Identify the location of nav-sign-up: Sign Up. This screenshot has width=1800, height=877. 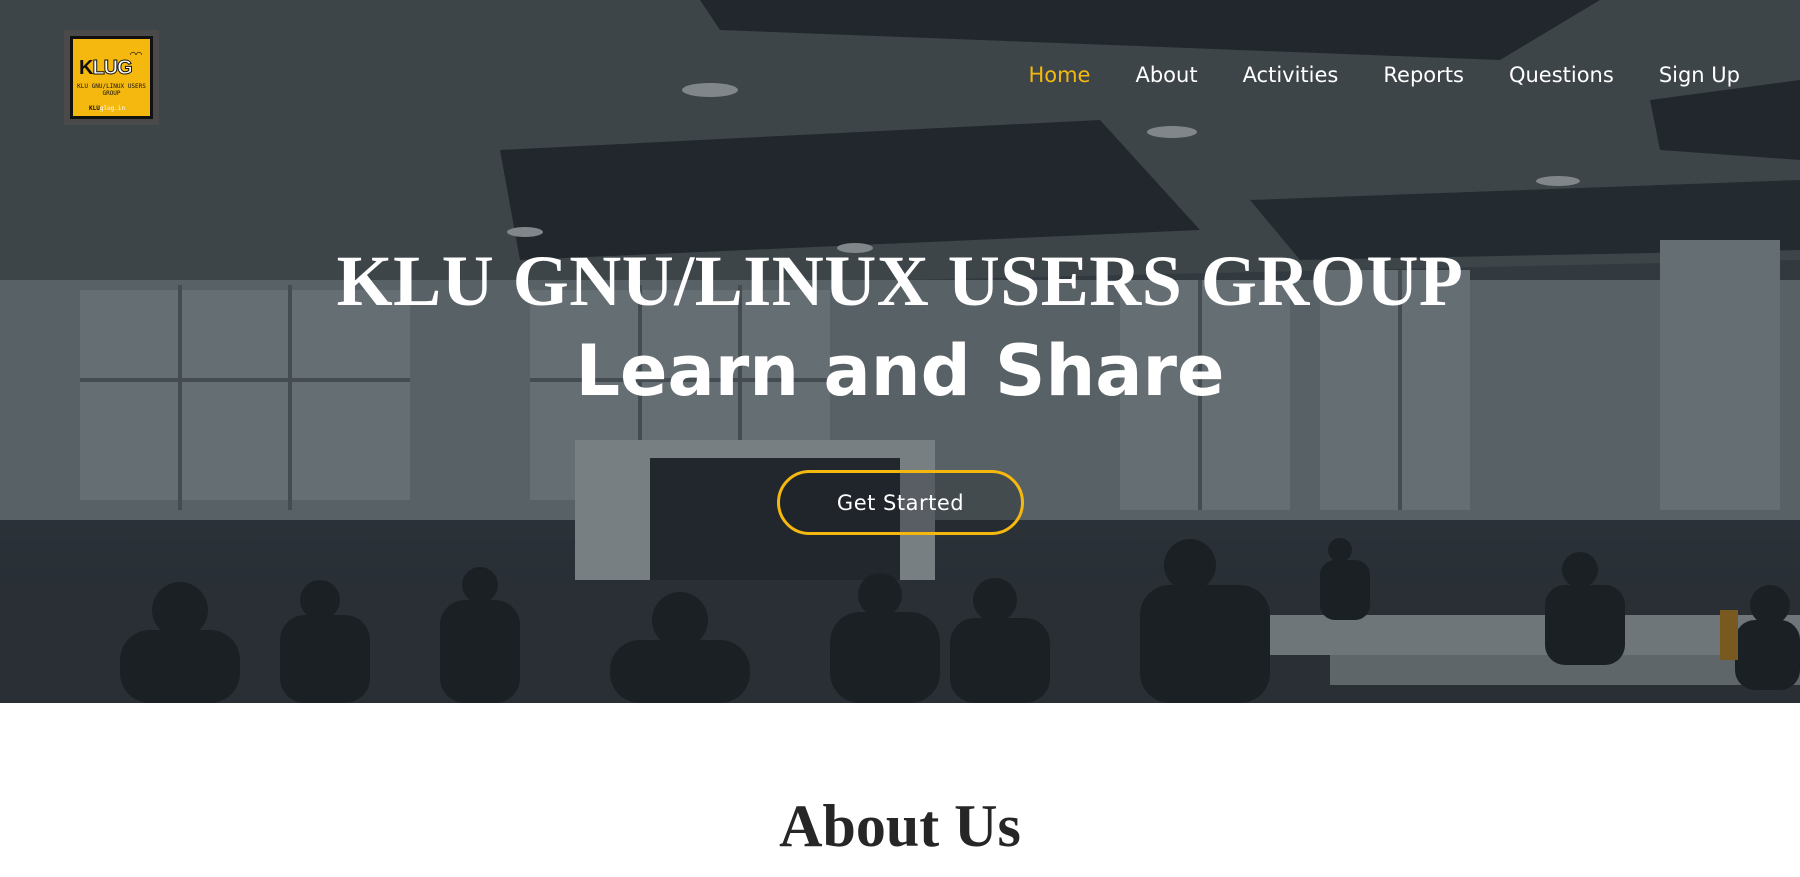
(1699, 75).